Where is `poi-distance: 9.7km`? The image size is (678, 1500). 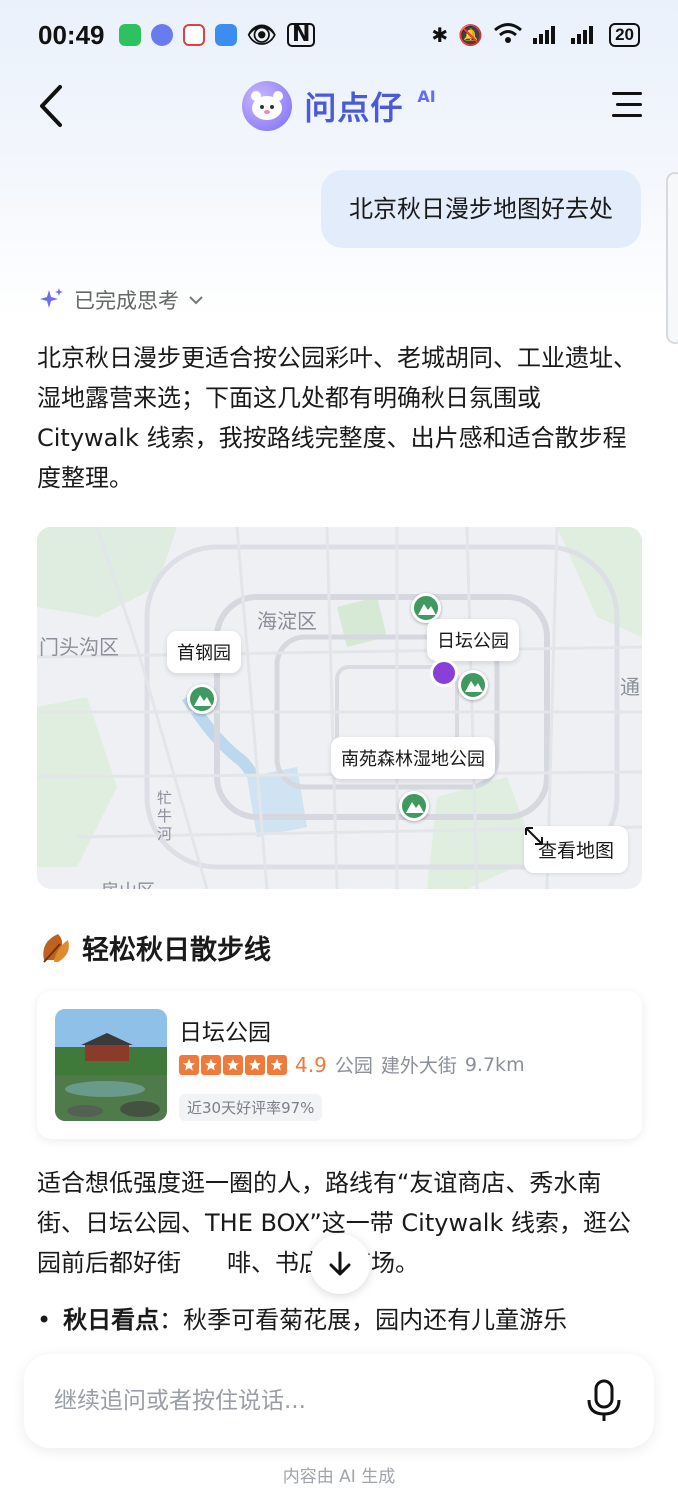
poi-distance: 9.7km is located at coordinates (494, 1064).